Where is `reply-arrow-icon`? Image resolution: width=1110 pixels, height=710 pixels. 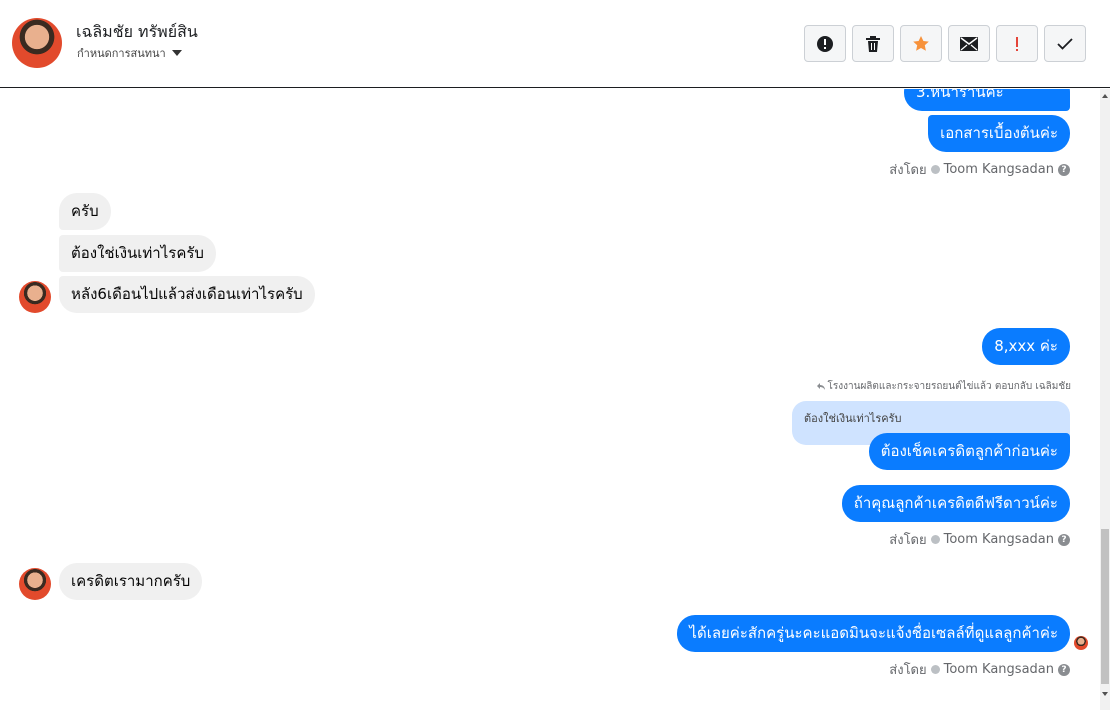 reply-arrow-icon is located at coordinates (821, 386).